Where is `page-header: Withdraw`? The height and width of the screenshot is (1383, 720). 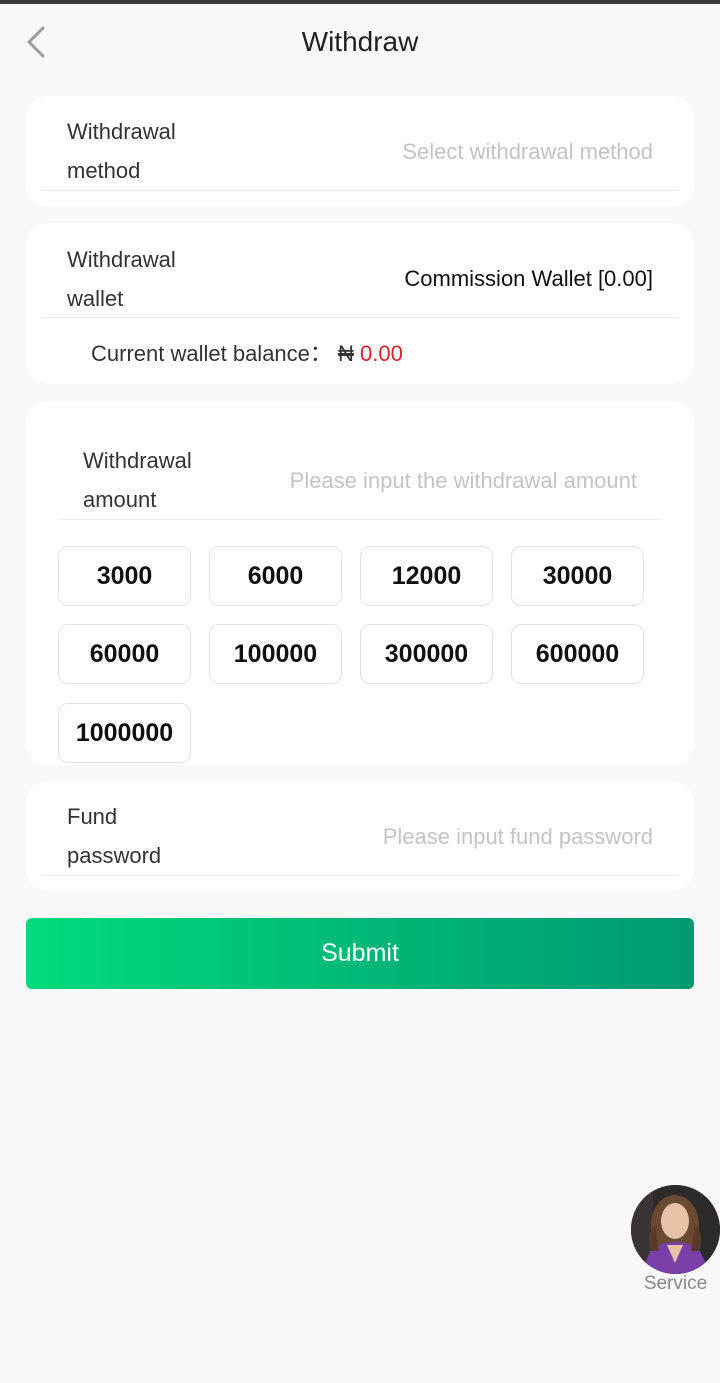 page-header: Withdraw is located at coordinates (360, 42).